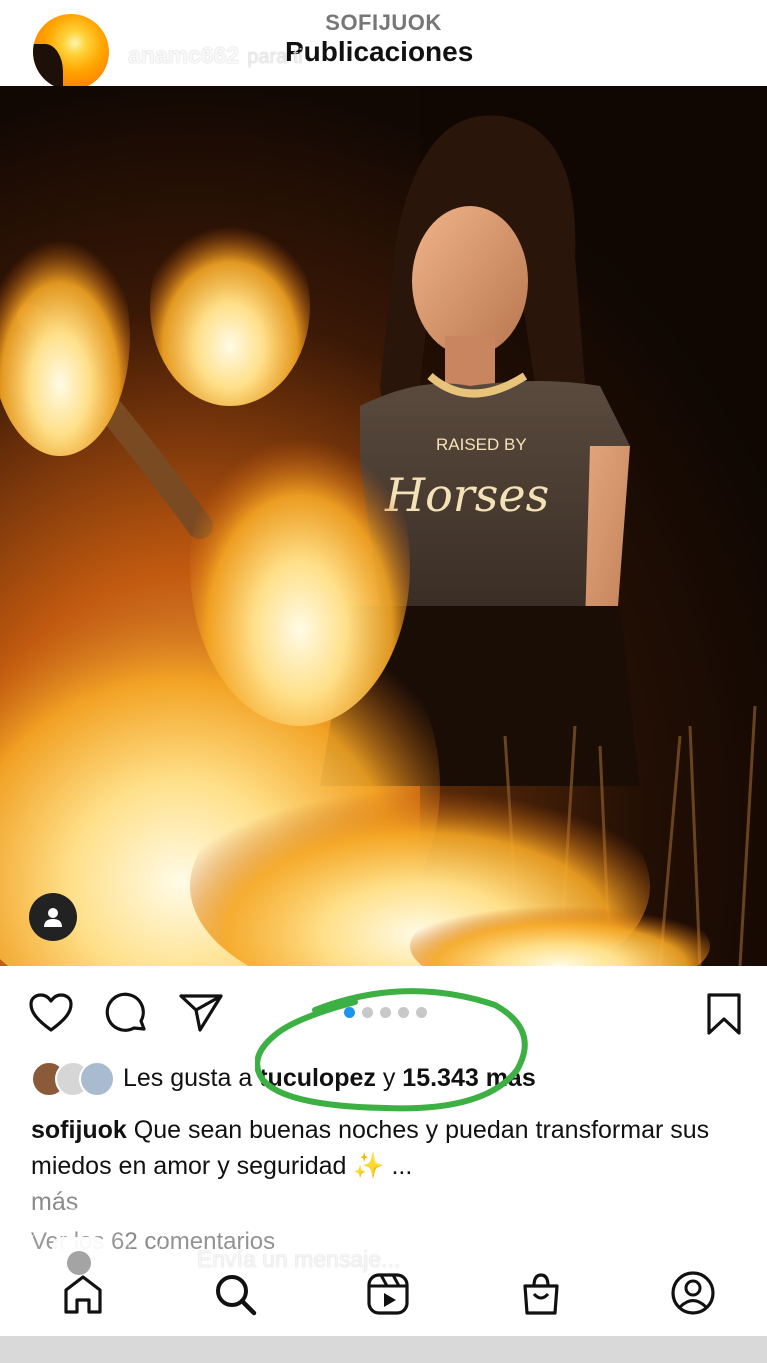  What do you see at coordinates (79, 1130) in the screenshot?
I see `caption-username: sofijuok` at bounding box center [79, 1130].